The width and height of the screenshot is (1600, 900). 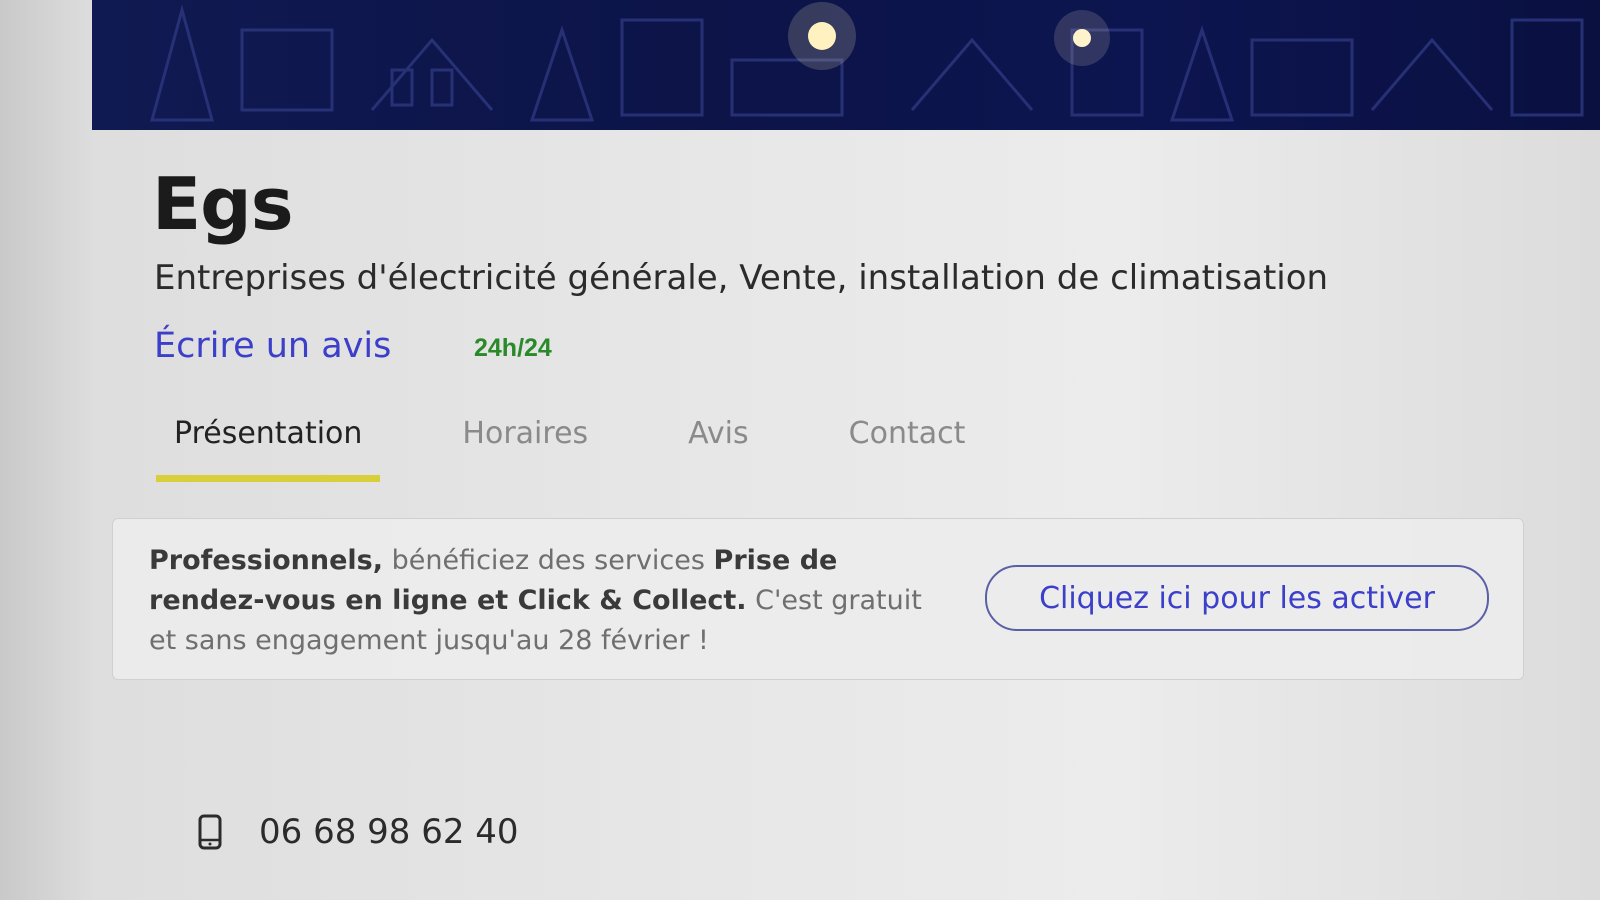 What do you see at coordinates (525, 433) in the screenshot?
I see `tab-label: Horaires` at bounding box center [525, 433].